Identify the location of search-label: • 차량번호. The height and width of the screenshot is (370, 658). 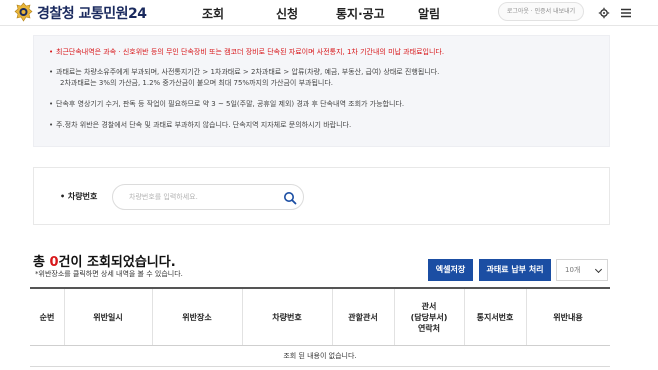
(79, 196).